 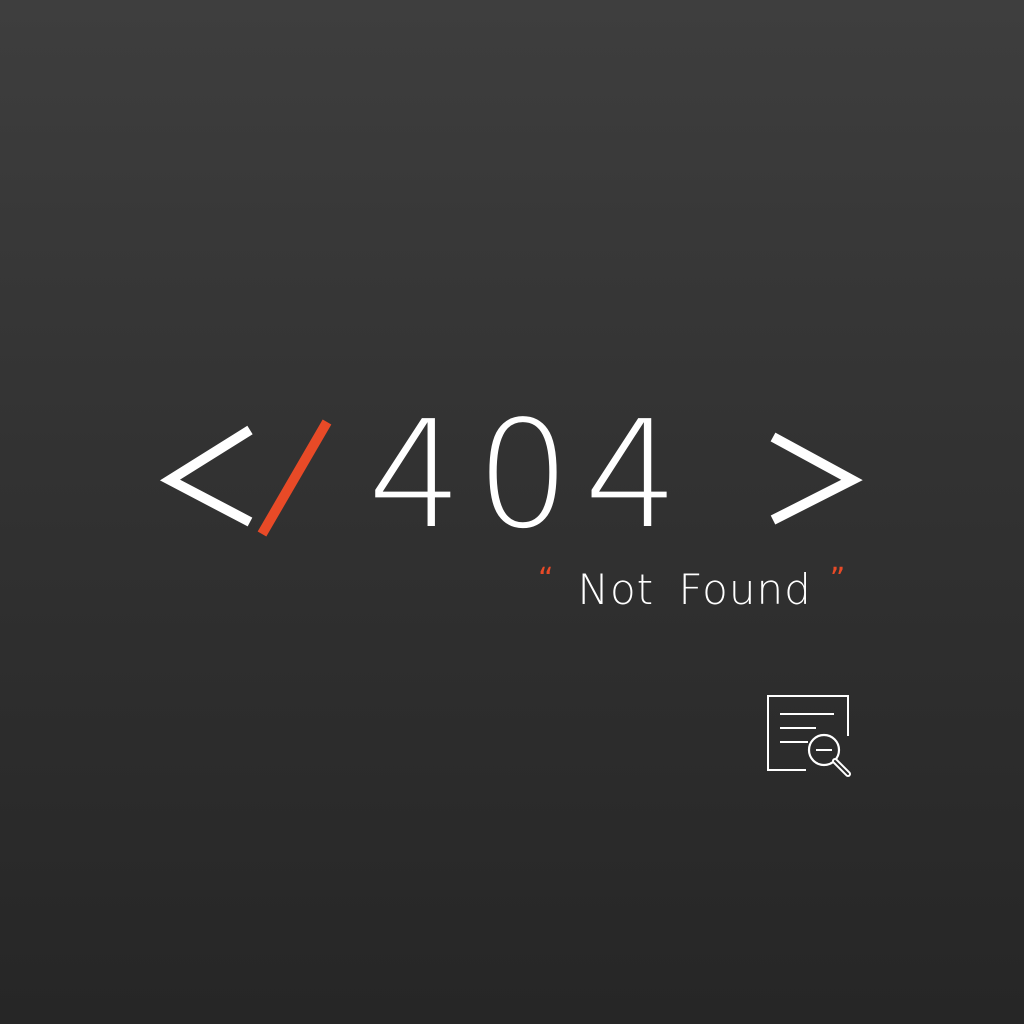 What do you see at coordinates (809, 736) in the screenshot?
I see `document-search-icon` at bounding box center [809, 736].